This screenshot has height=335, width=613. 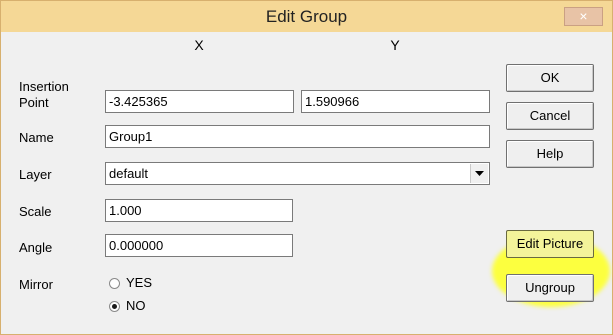 What do you see at coordinates (550, 78) in the screenshot?
I see `ok-button: OK` at bounding box center [550, 78].